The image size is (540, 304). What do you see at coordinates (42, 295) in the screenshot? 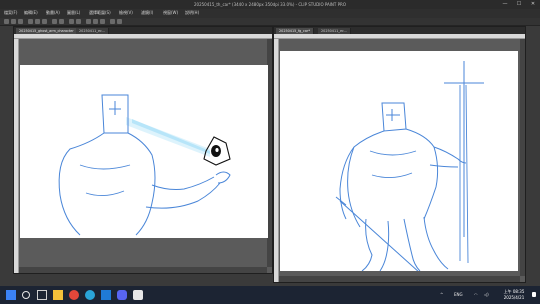
I see `task-view-icon` at bounding box center [42, 295].